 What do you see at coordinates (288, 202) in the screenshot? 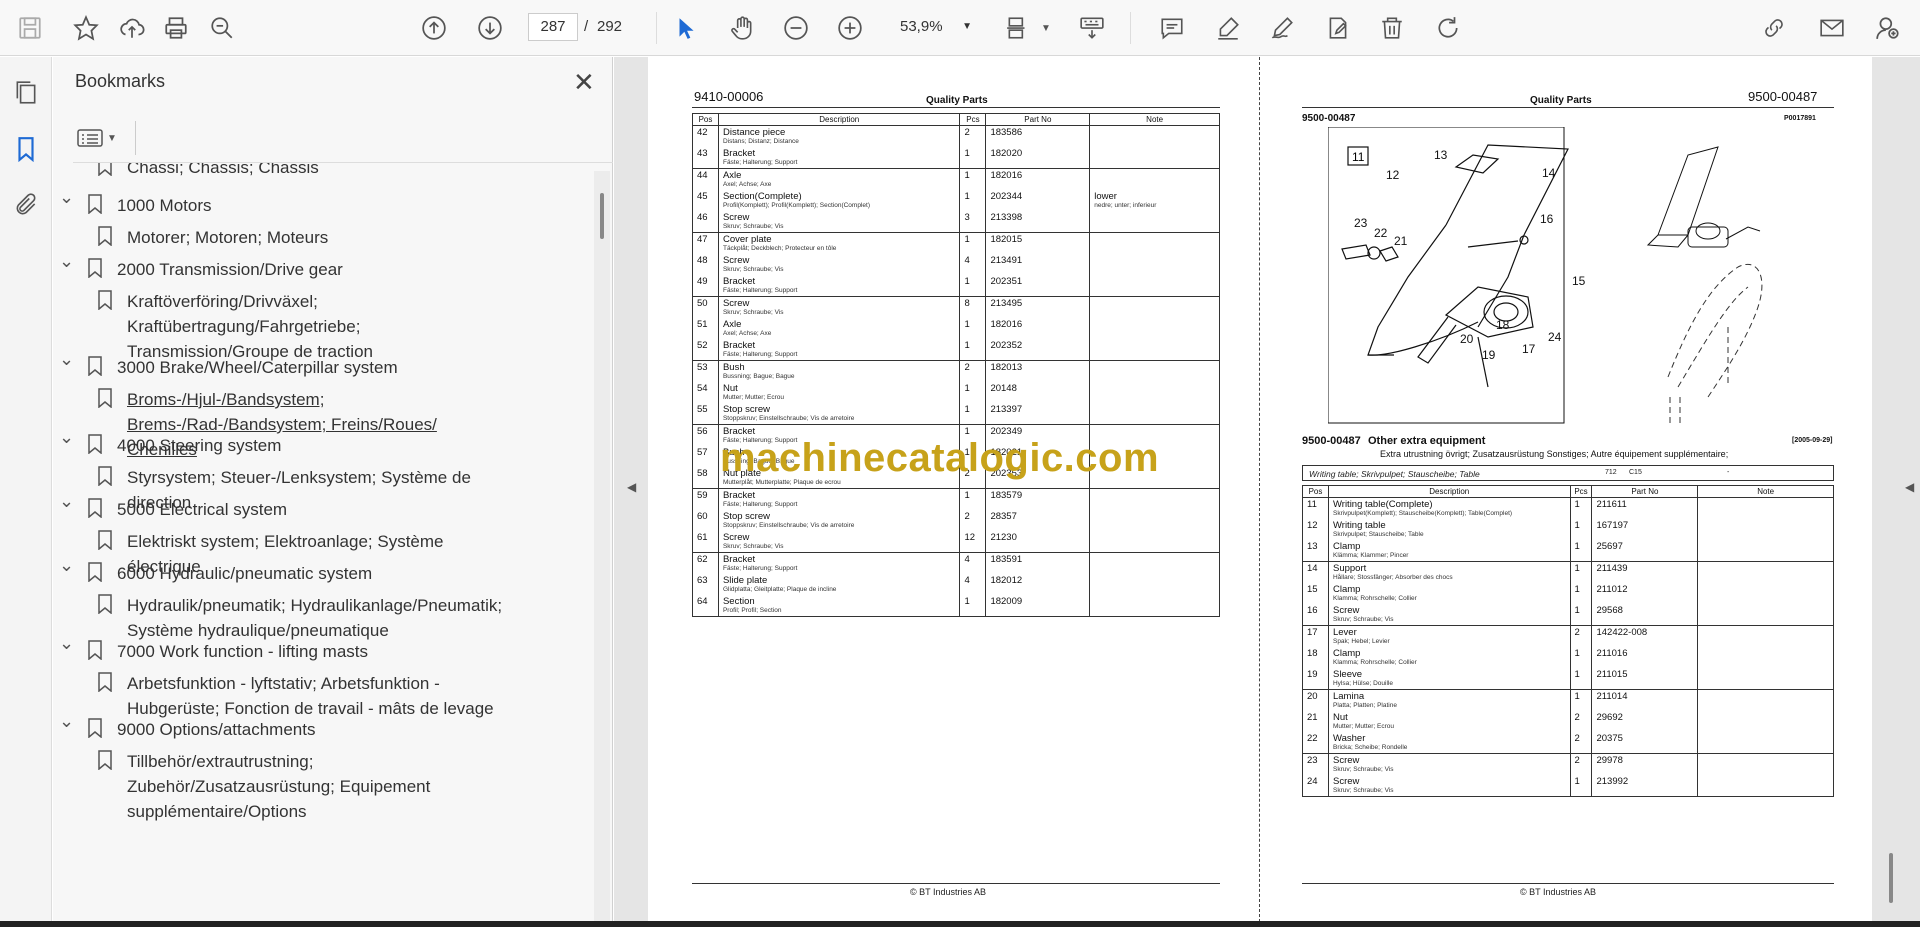
I see `bookmark-section: ⌄ 1000 Motors` at bounding box center [288, 202].